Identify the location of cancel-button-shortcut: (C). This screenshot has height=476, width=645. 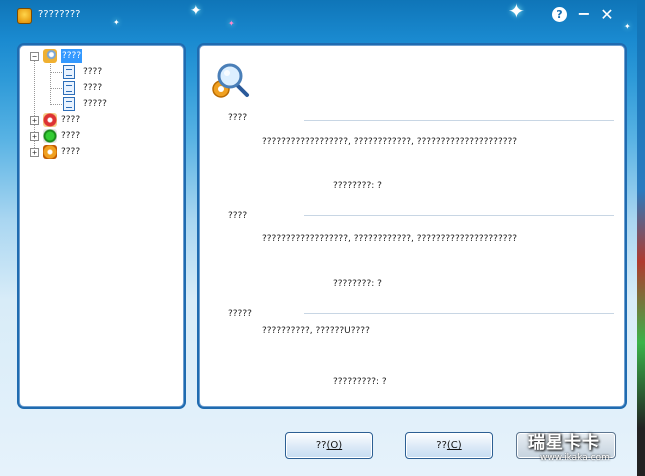
(454, 445).